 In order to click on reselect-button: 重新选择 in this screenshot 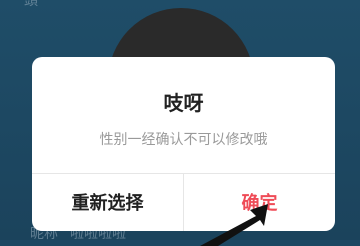, I will do `click(107, 202)`.